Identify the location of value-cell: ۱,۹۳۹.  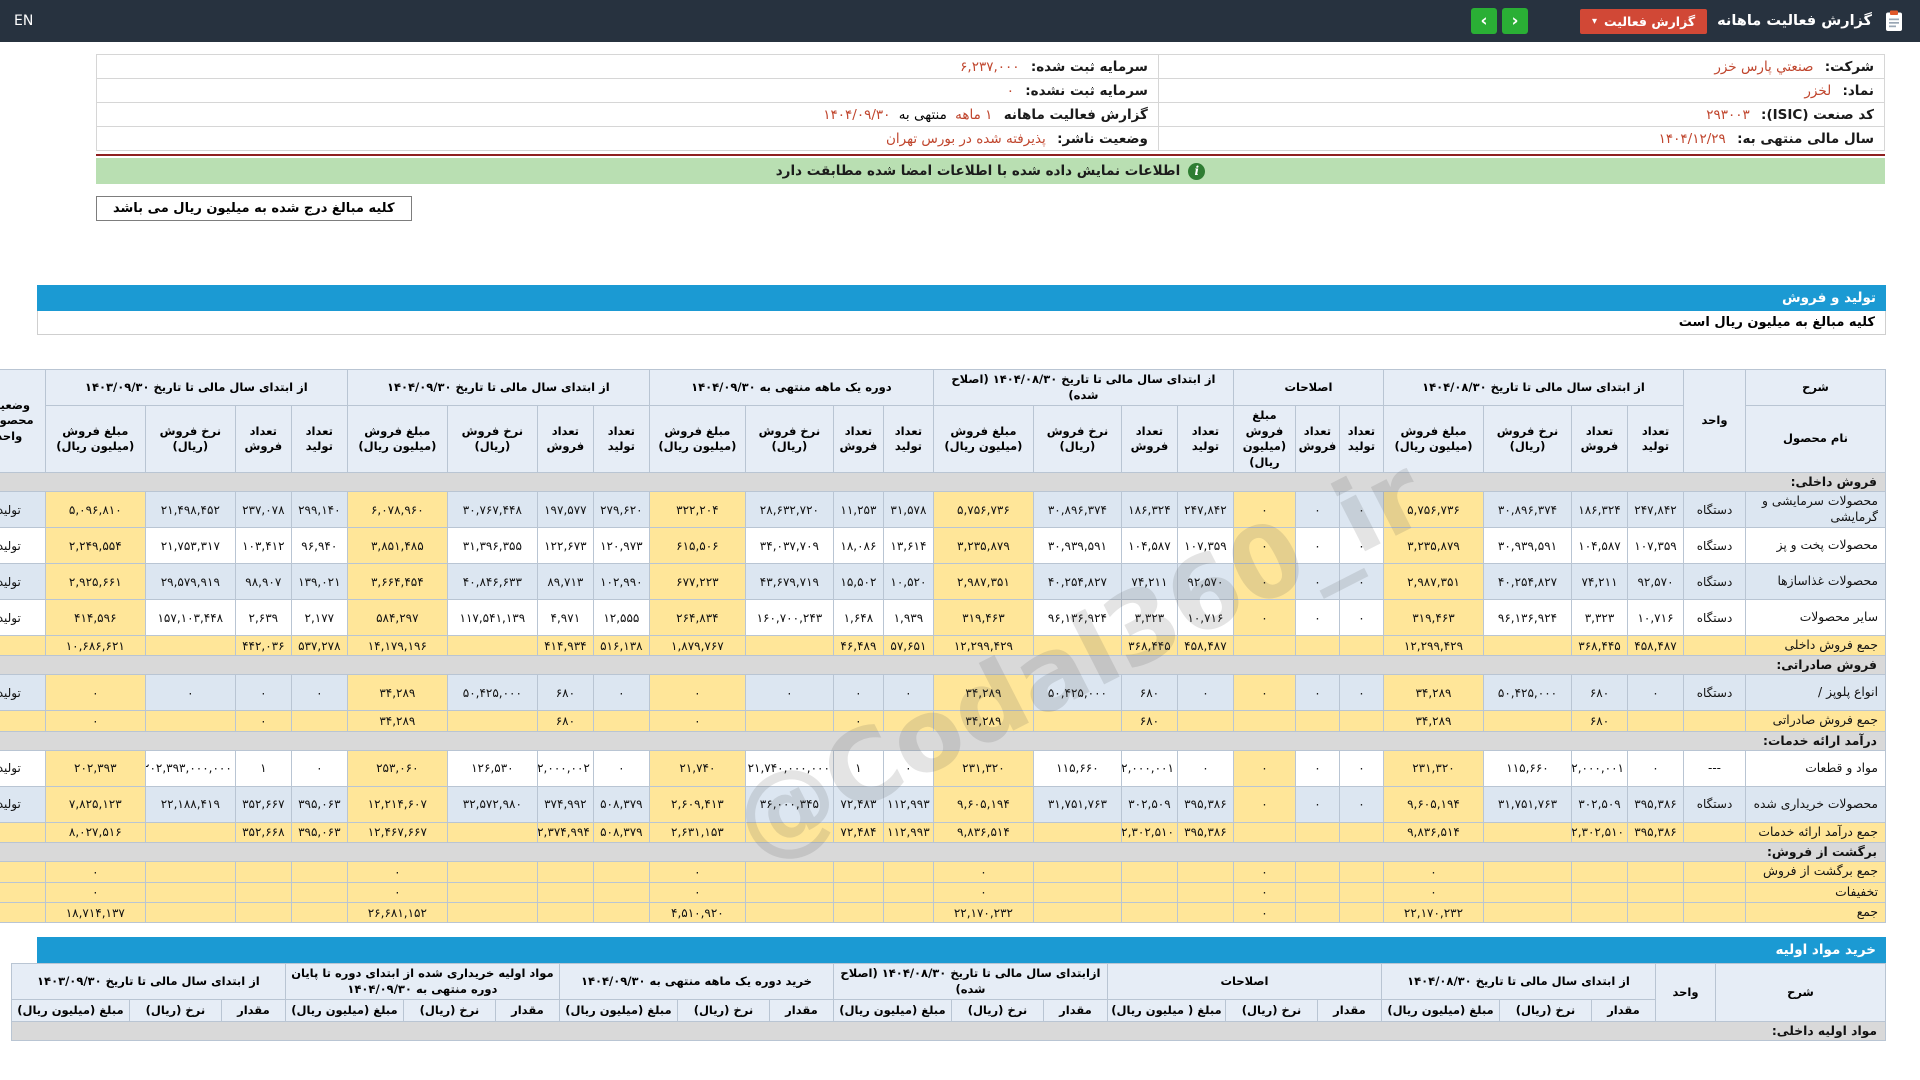
(908, 618).